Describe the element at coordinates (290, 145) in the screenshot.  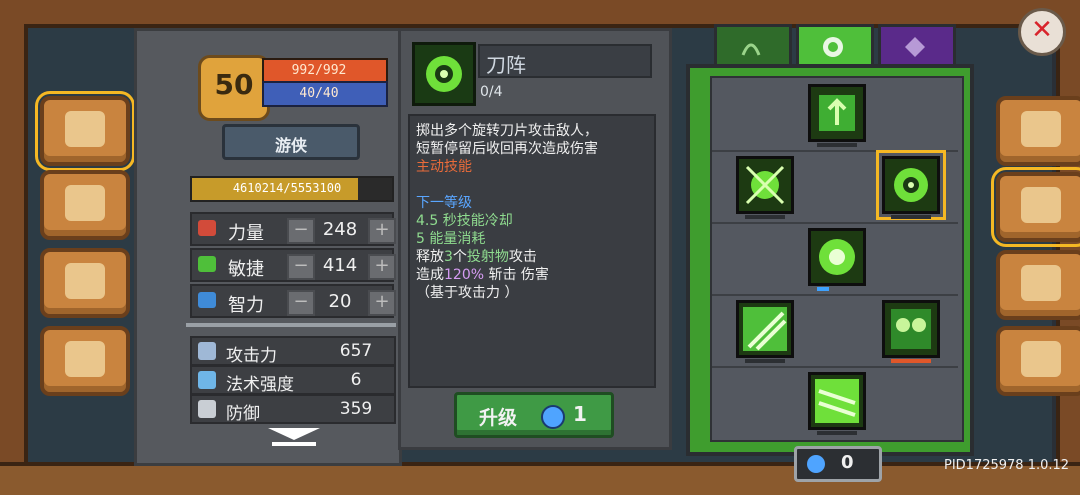
I see `class-name: 游侠` at that location.